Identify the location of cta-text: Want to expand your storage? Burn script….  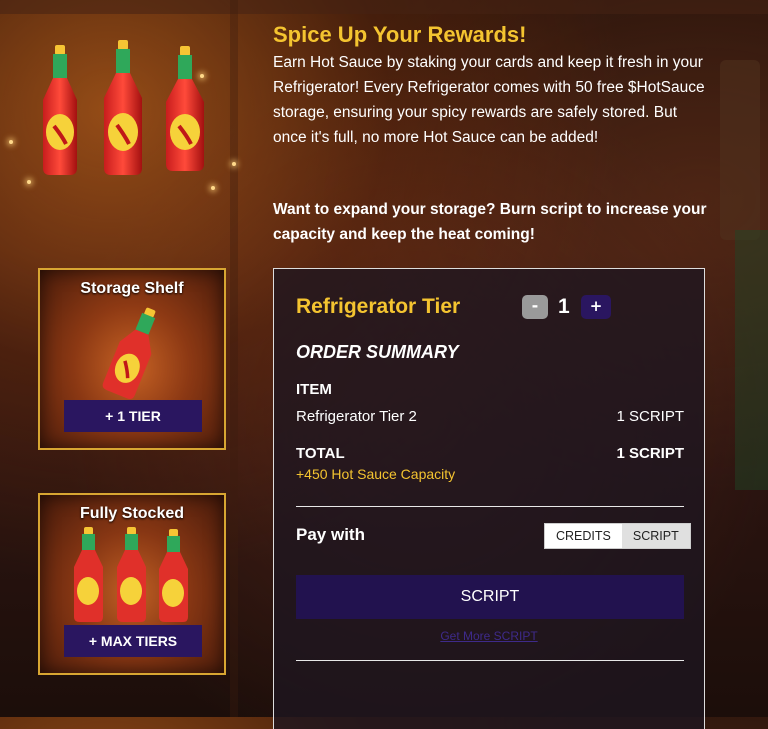
(490, 222).